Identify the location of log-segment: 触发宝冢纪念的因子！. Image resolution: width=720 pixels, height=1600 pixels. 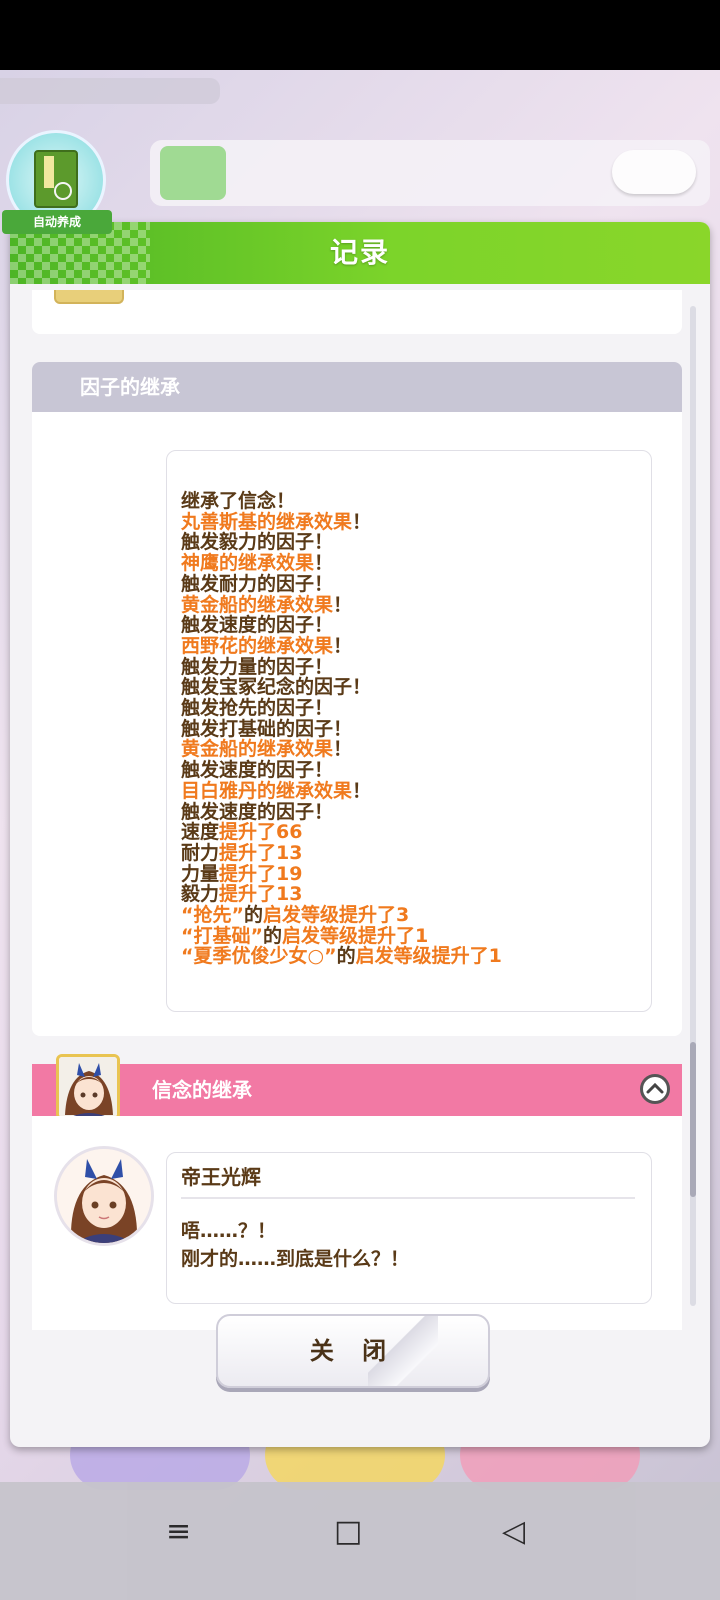
(276, 687).